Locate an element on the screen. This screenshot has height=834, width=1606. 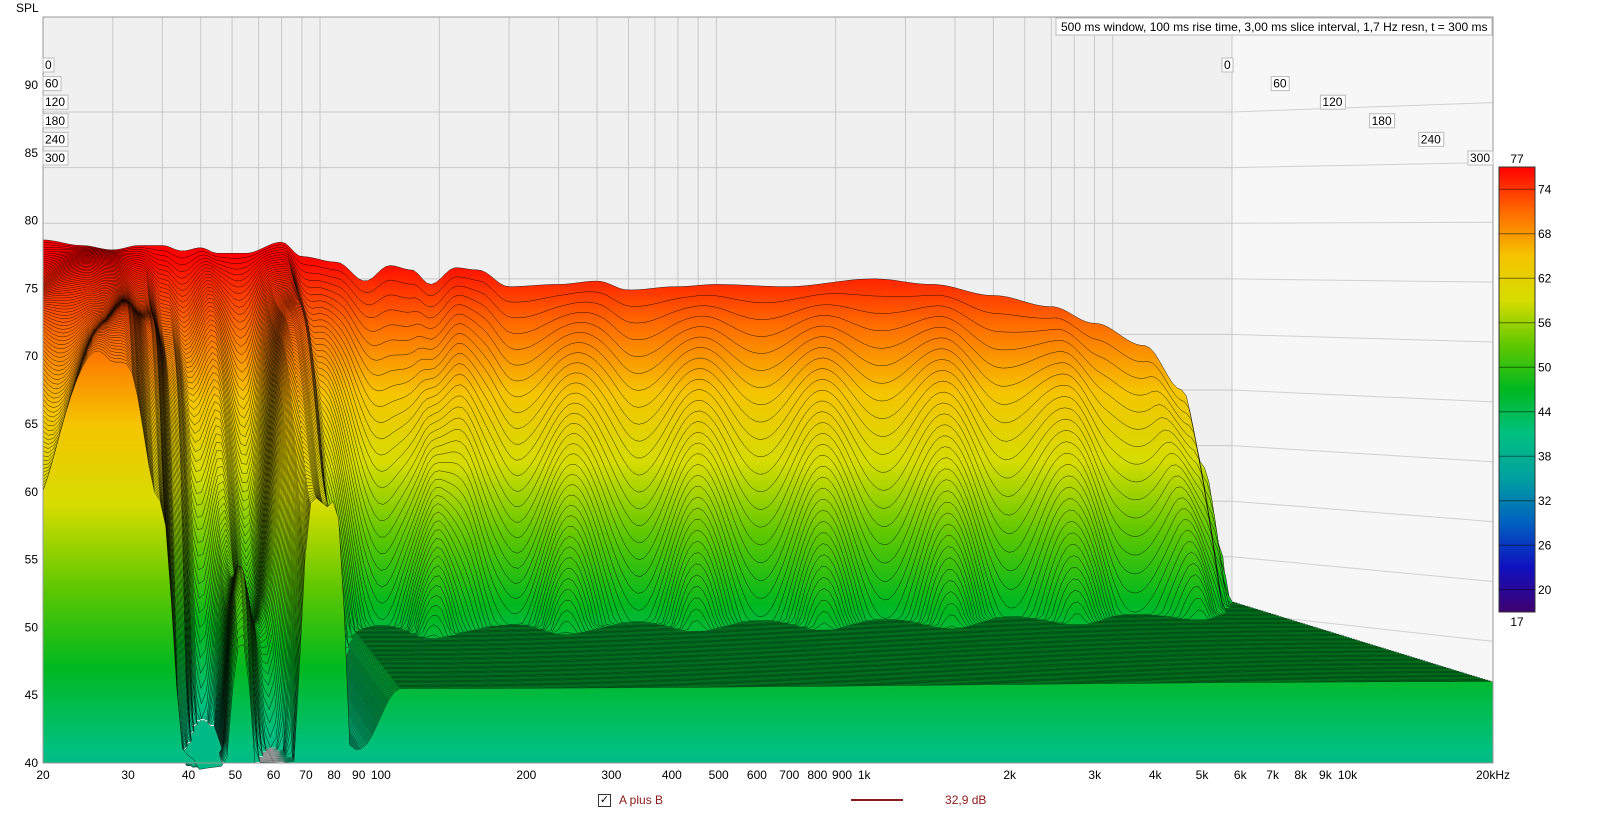
x-tick-label: 300 is located at coordinates (611, 775).